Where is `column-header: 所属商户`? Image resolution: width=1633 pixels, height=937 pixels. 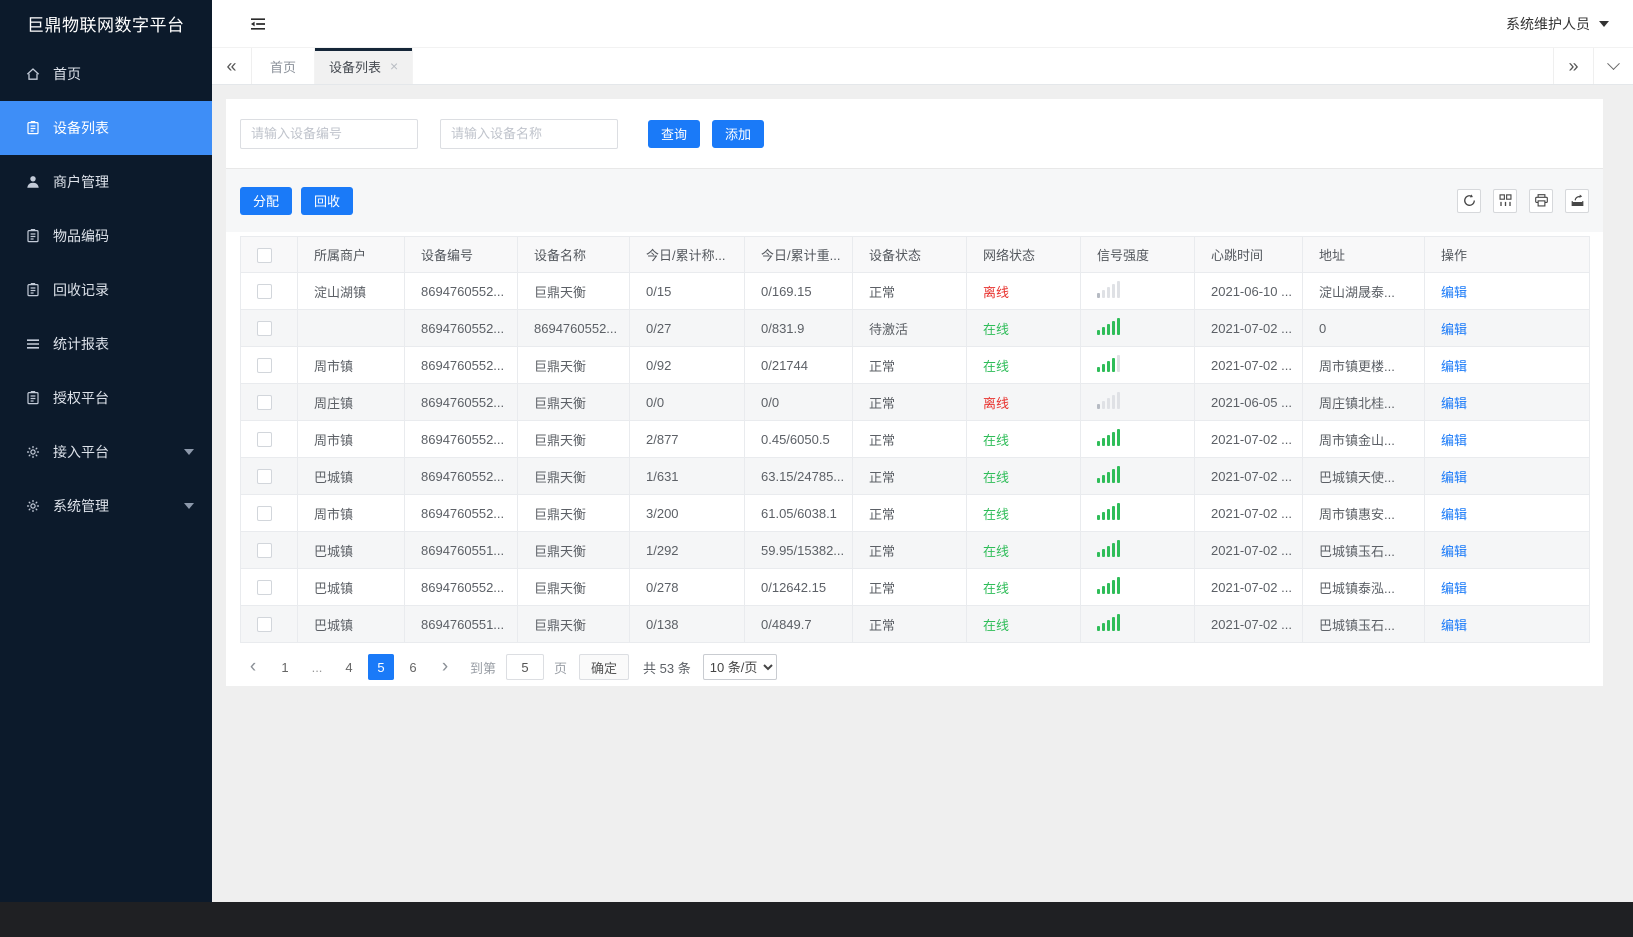
column-header: 所属商户 is located at coordinates (351, 254).